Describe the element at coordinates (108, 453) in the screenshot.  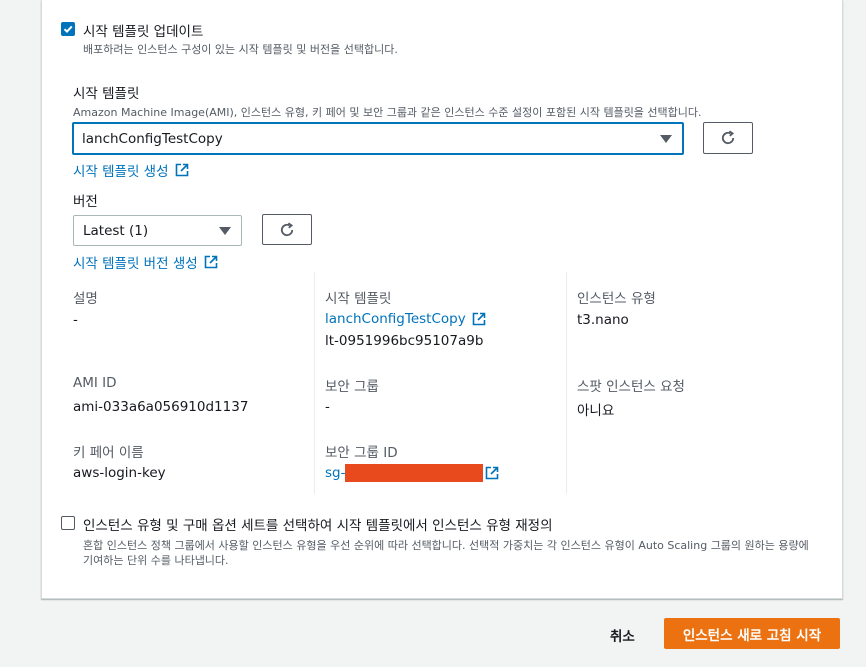
I see `key-pair-key: 키 페어 이름` at that location.